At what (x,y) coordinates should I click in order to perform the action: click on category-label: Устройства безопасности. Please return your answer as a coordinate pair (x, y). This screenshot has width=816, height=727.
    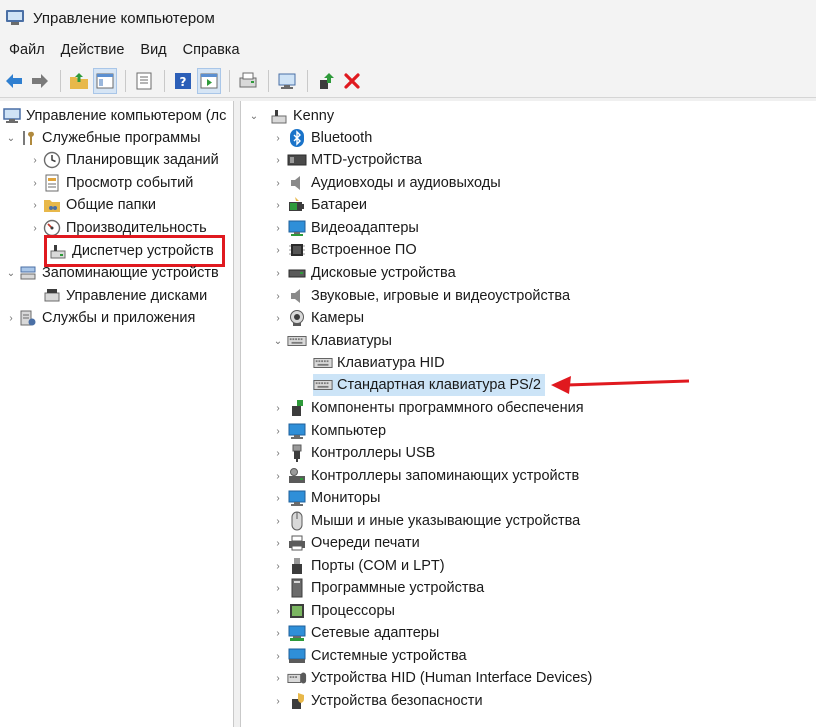
    Looking at the image, I should click on (397, 701).